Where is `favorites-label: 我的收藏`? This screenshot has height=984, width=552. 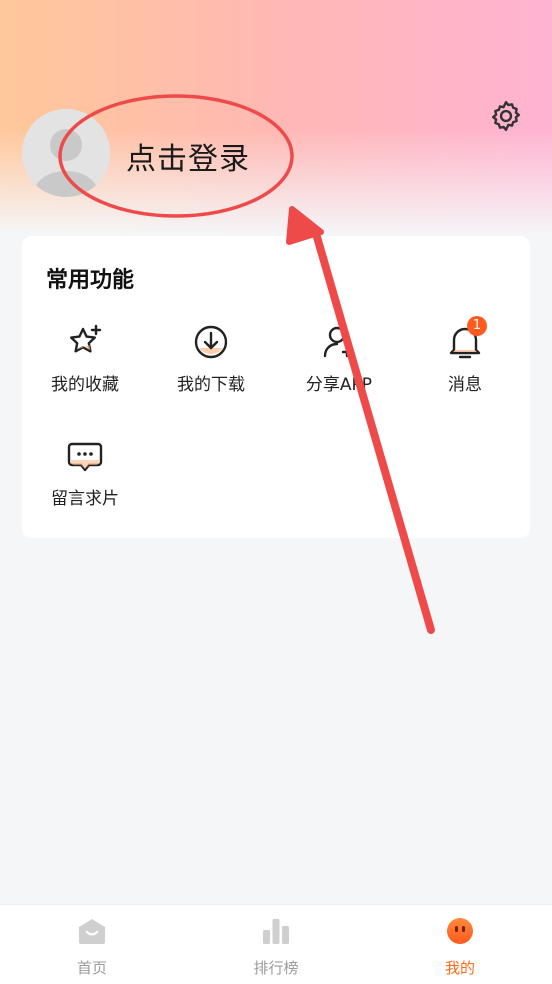 favorites-label: 我的收藏 is located at coordinates (85, 385).